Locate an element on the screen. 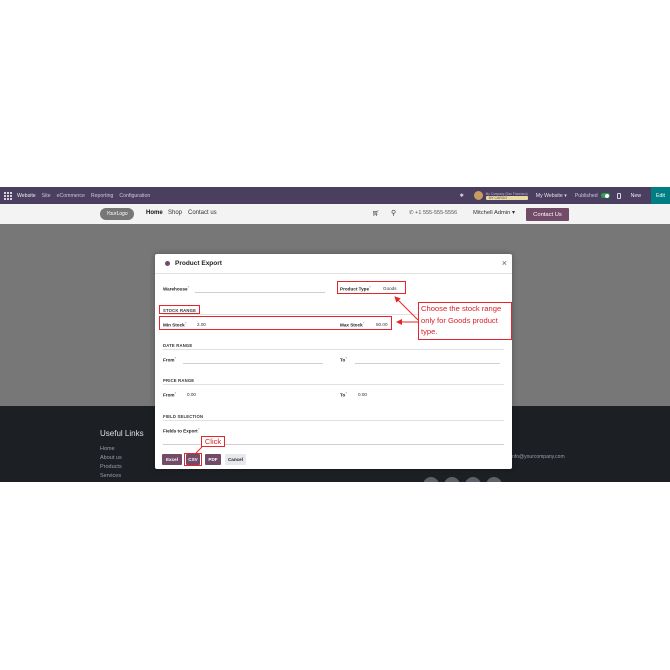  price-from-label: From? is located at coordinates (170, 394).